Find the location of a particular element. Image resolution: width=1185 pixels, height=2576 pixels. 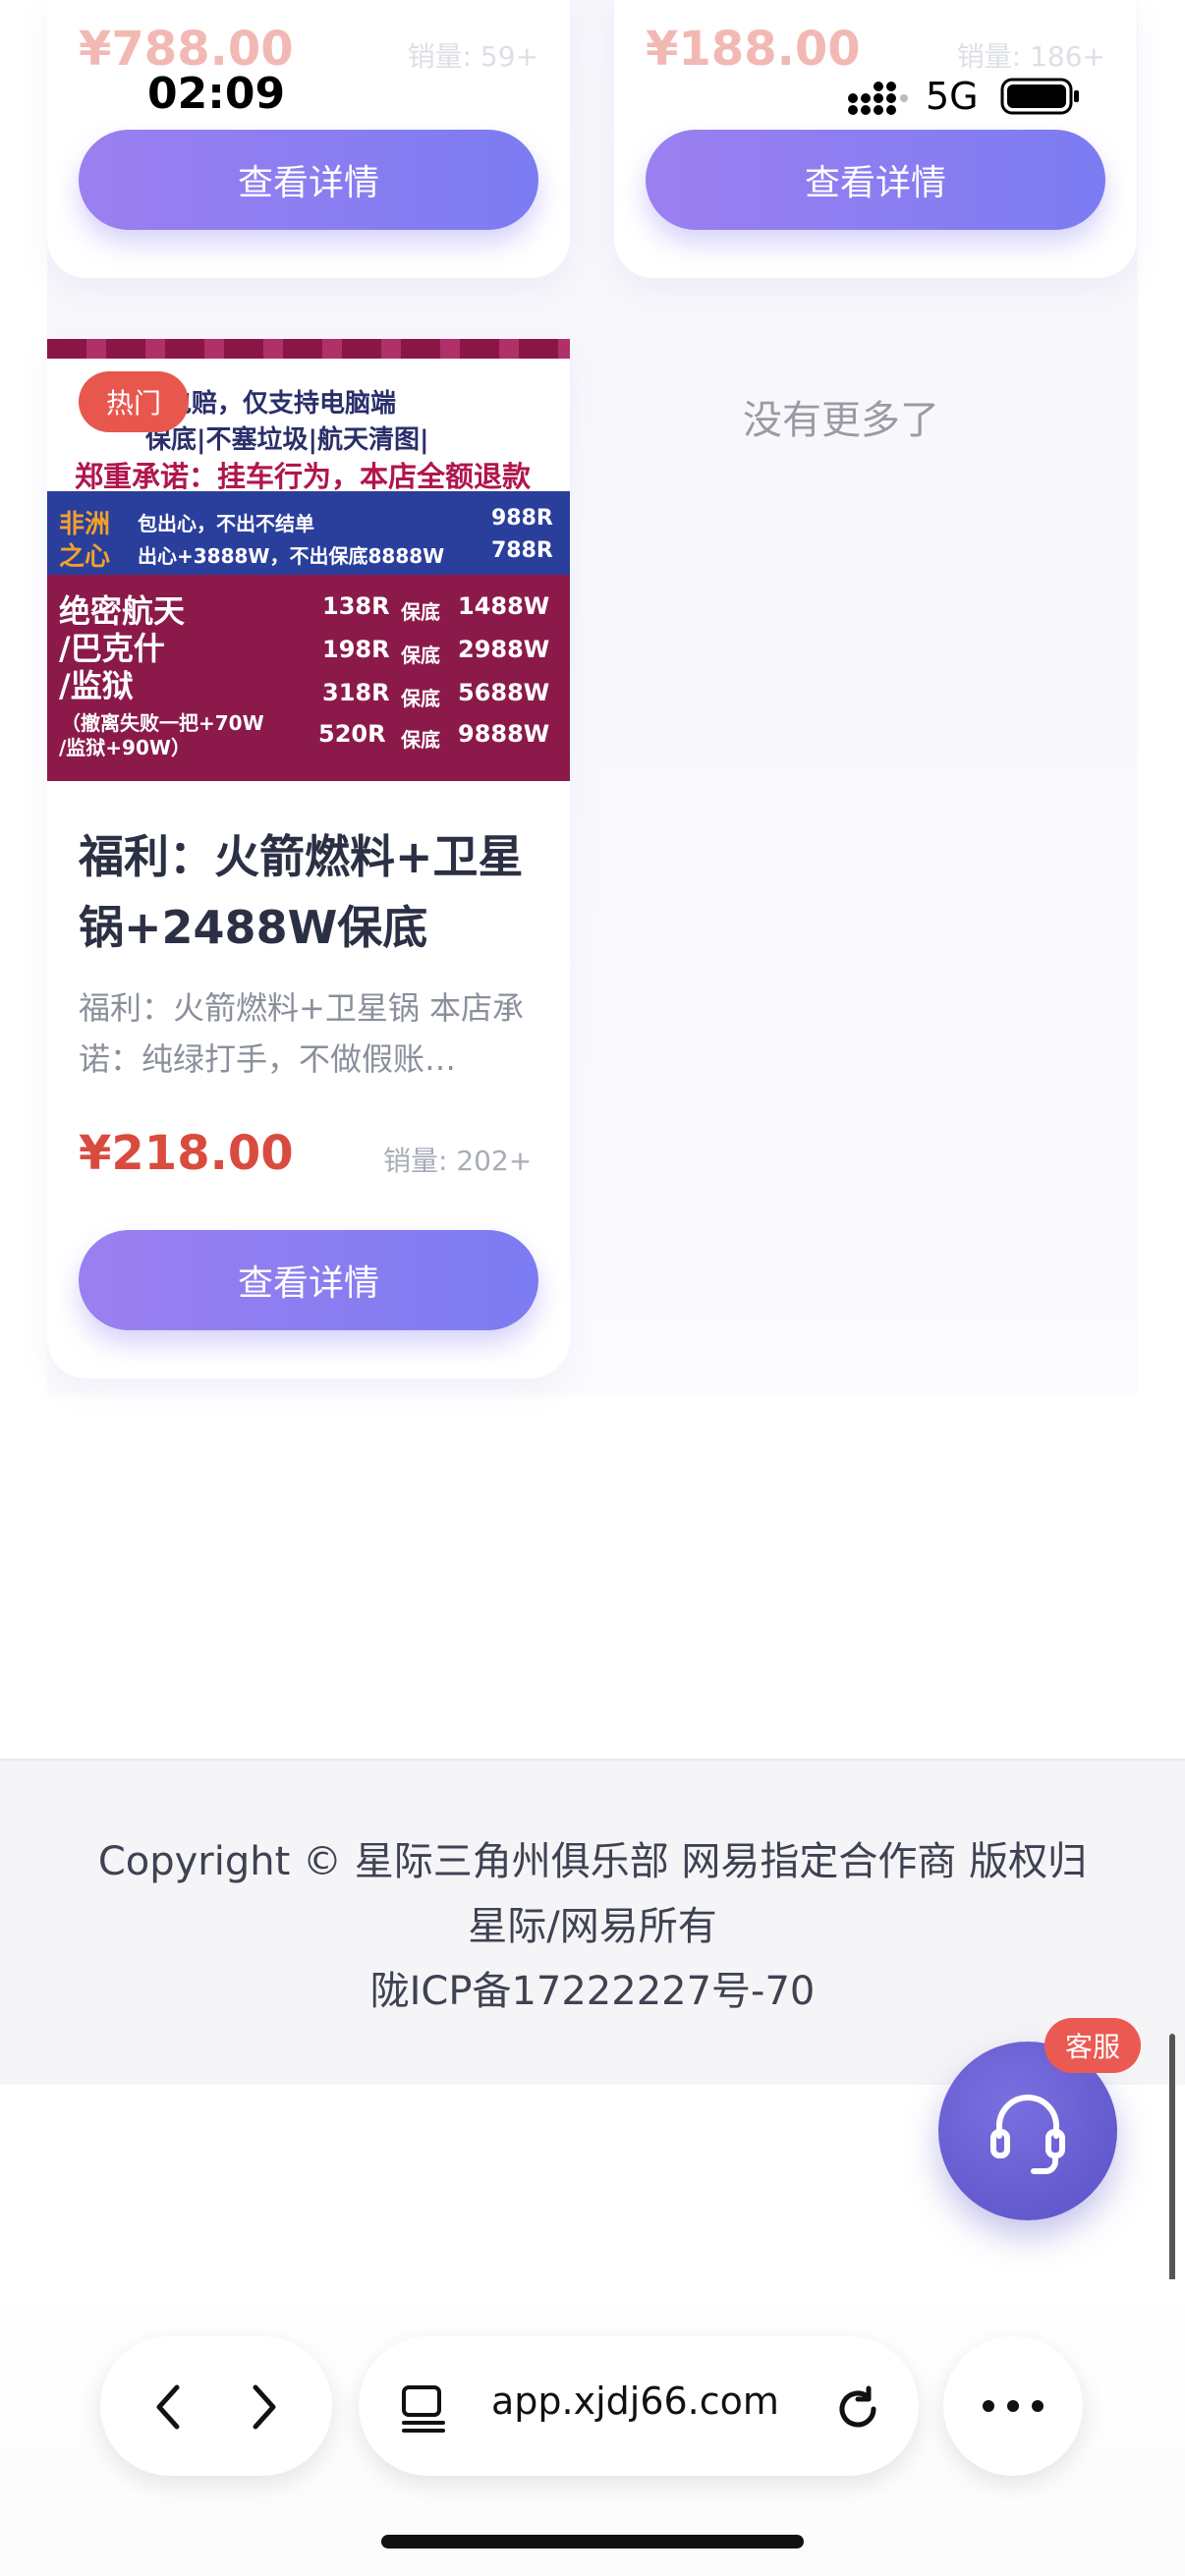

product-price: ¥188.00 is located at coordinates (753, 49).